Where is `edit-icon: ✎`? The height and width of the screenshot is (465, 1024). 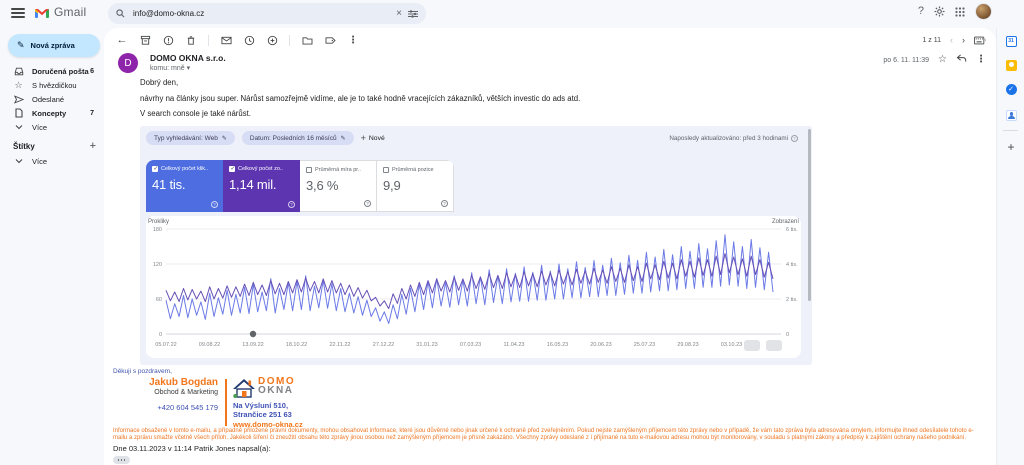
edit-icon: ✎ is located at coordinates (343, 138).